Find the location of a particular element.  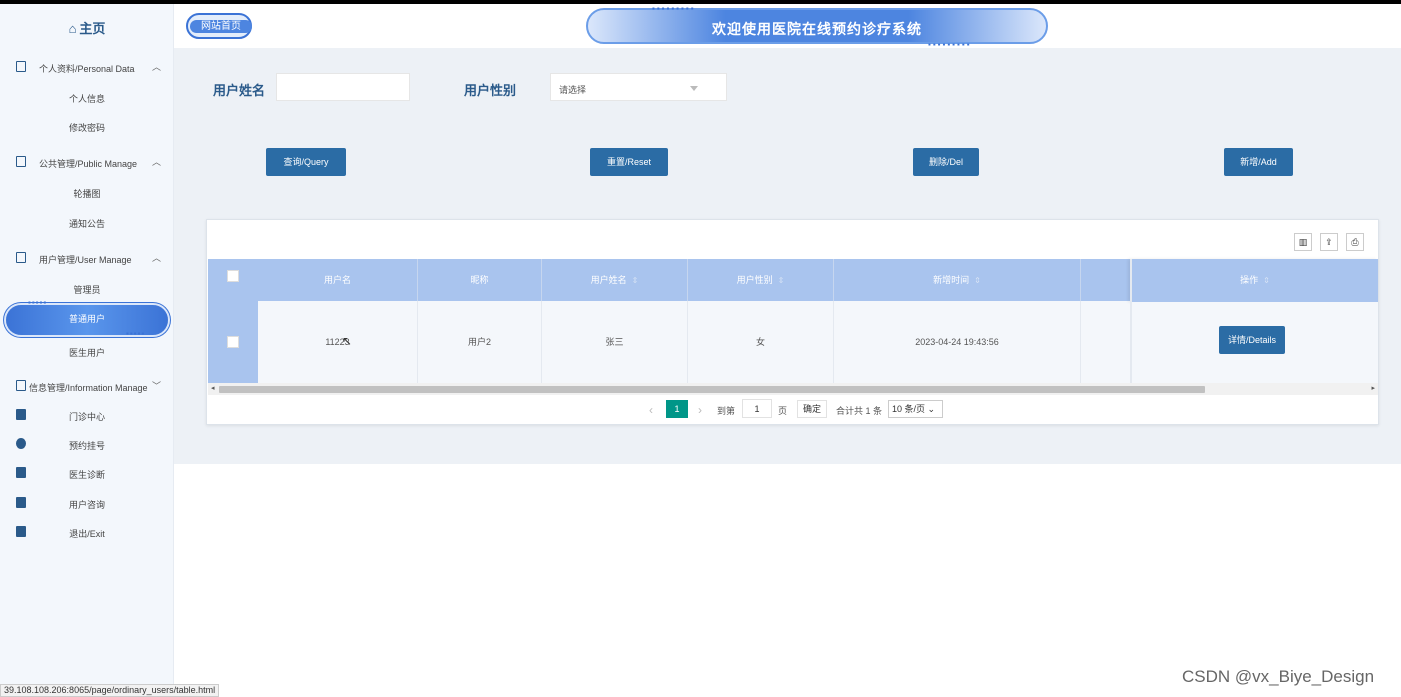

column-header-blank is located at coordinates (1106, 280).